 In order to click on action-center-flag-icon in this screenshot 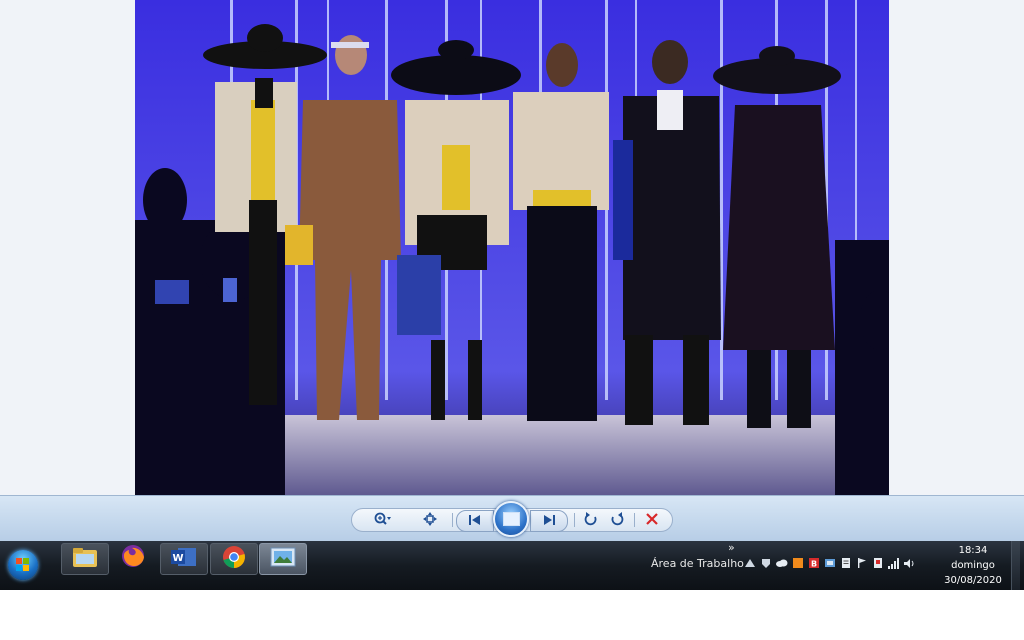, I will do `click(861, 563)`.